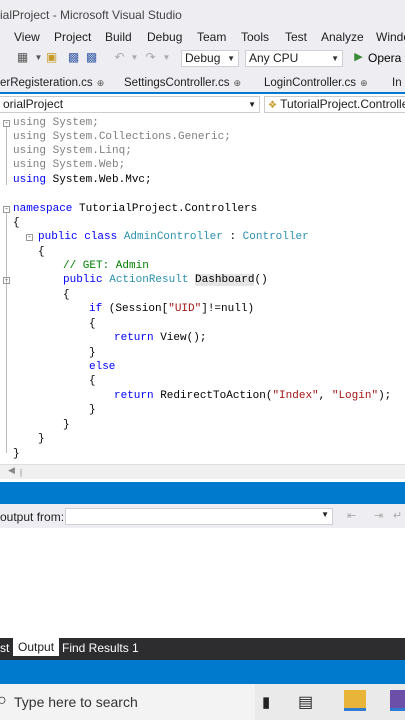 The image size is (405, 720). I want to click on find-message-icon: ⇤, so click(351, 515).